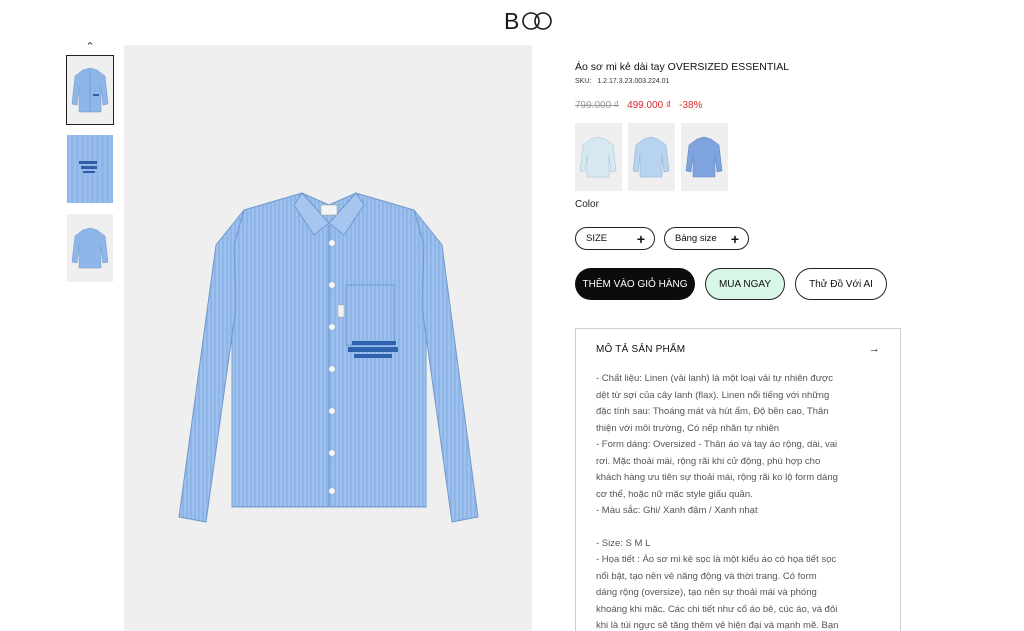  I want to click on sku-value: 1.2.17.3.23.003.224.01, so click(633, 81).